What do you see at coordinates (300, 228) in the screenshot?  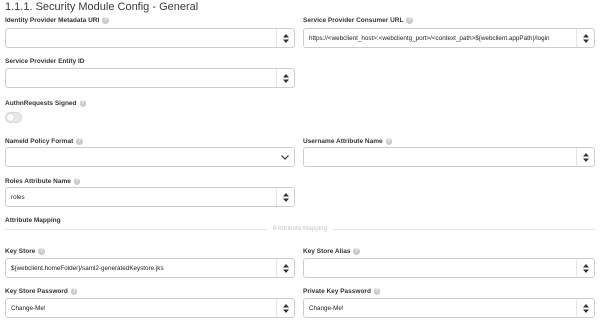 I see `attribute-mapping-summary: 6 Attribute Mapping` at bounding box center [300, 228].